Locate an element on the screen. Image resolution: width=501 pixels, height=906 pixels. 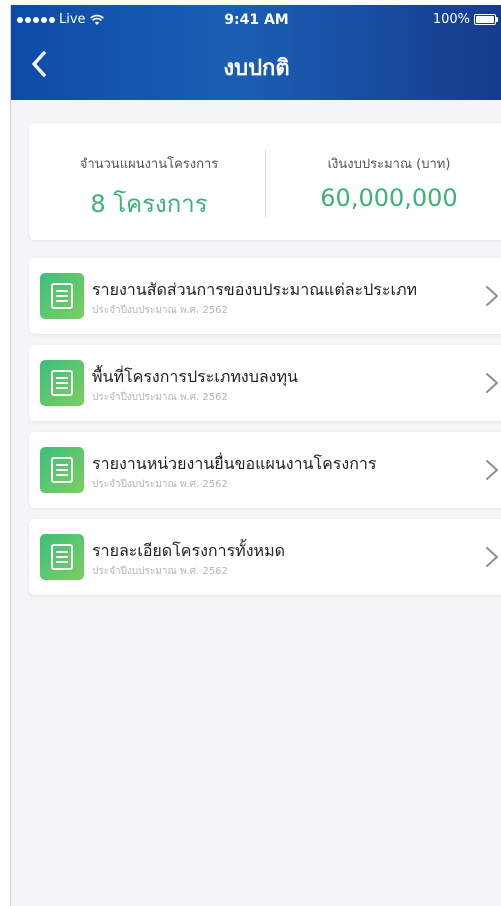
summary-divider is located at coordinates (265, 183).